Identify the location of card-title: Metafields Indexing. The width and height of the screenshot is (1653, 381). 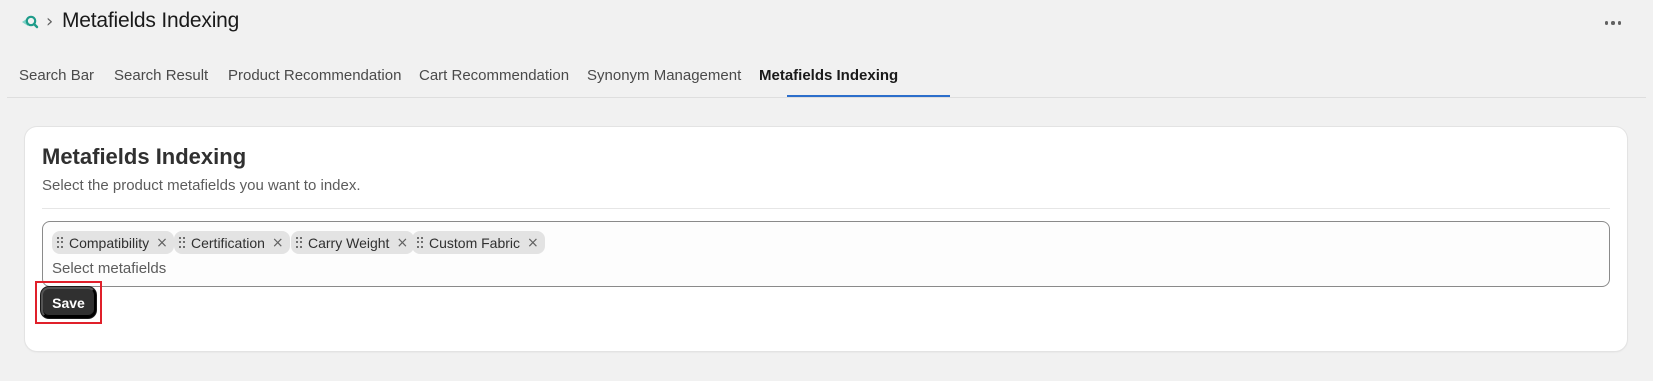
(144, 156).